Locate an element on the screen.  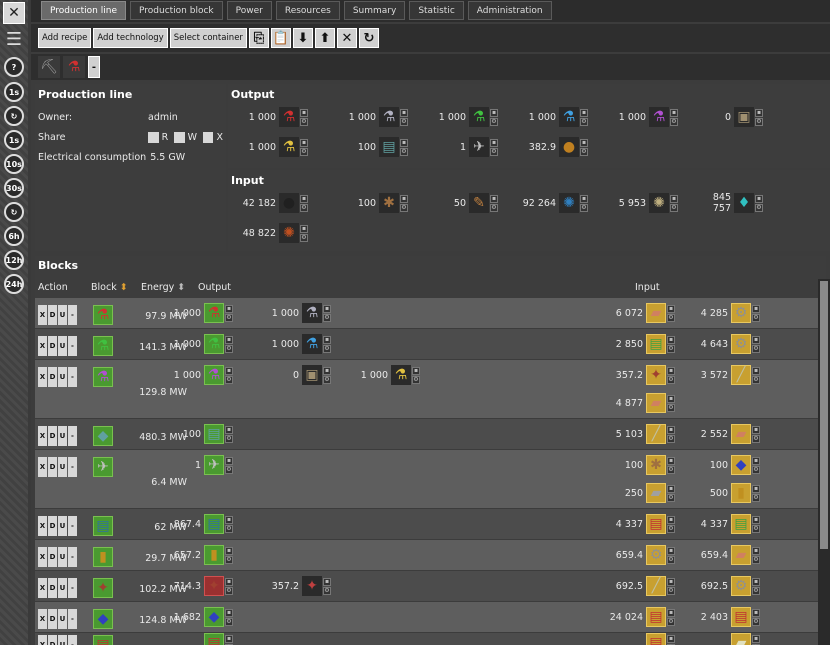
stone-icon: ✺ is located at coordinates (659, 203).